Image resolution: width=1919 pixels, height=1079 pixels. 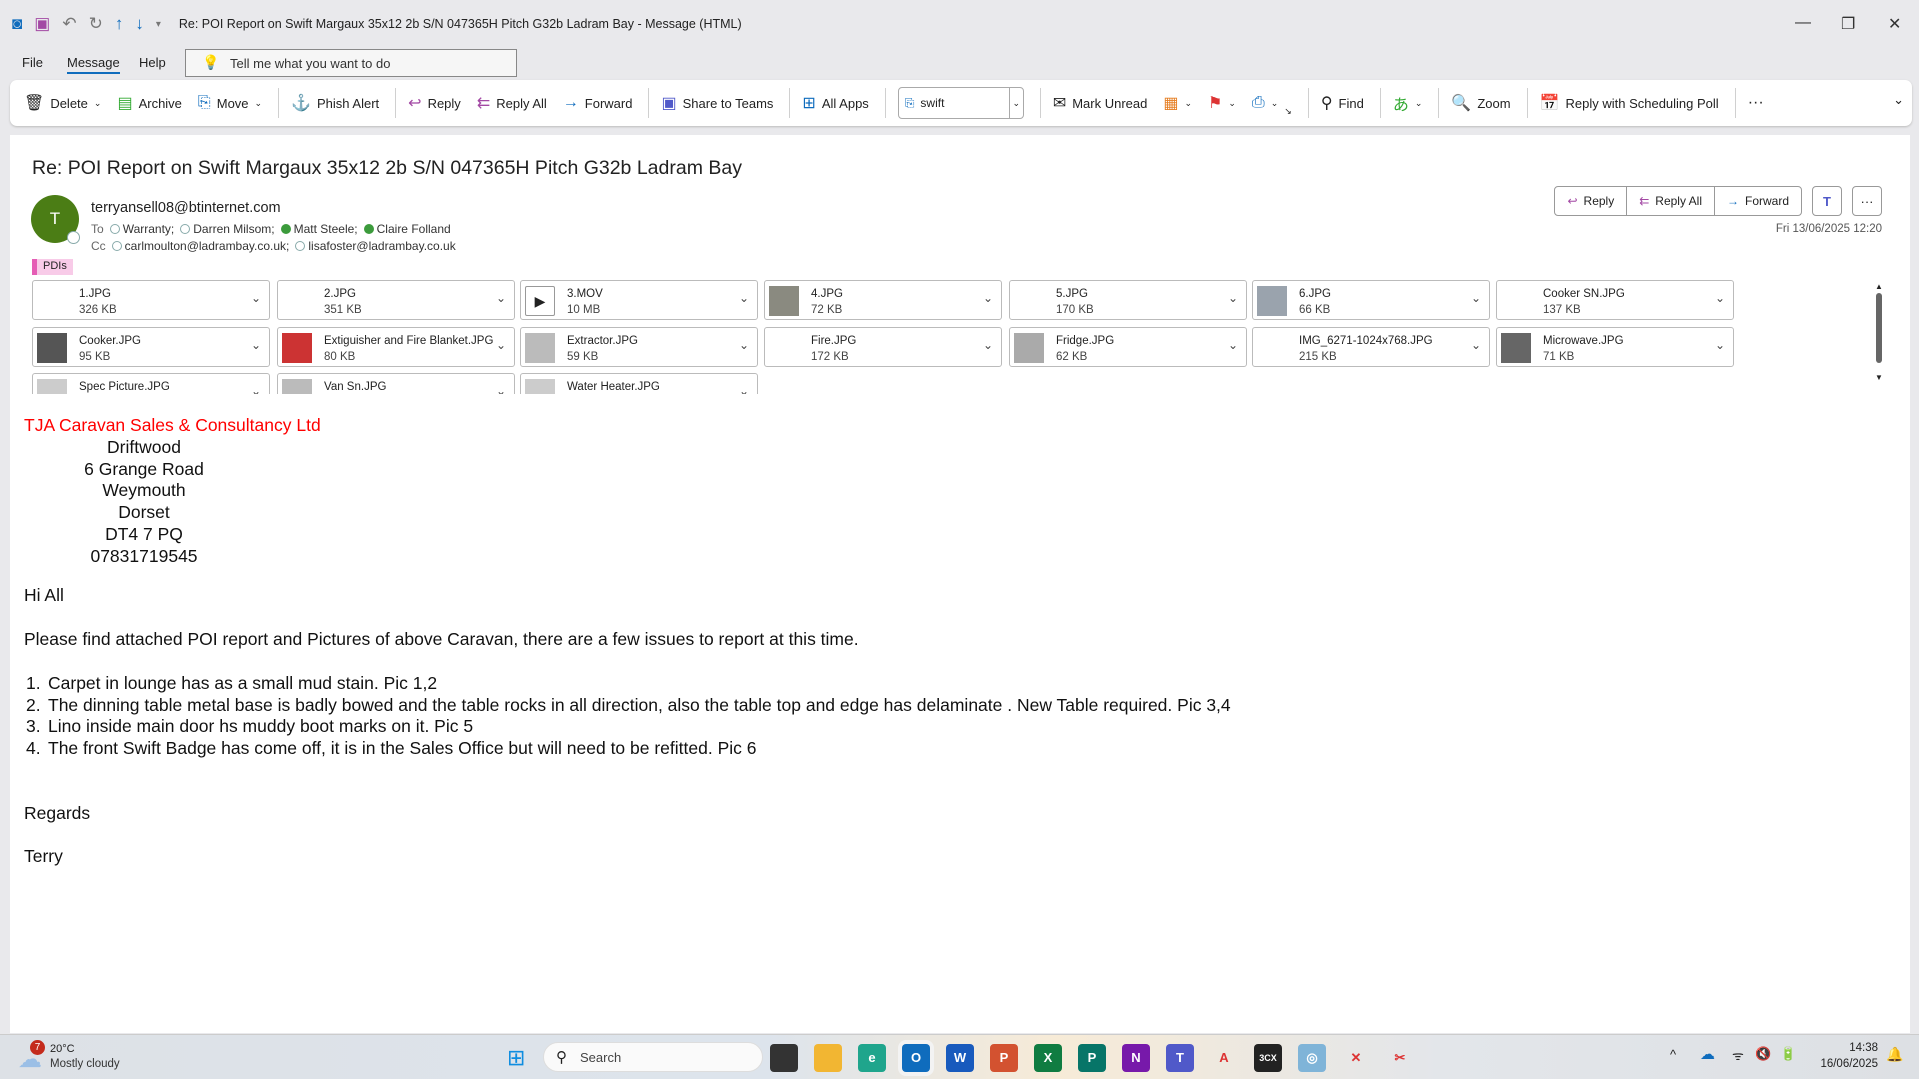 I want to click on 3cx-icon: 3CX, so click(x=1268, y=1058).